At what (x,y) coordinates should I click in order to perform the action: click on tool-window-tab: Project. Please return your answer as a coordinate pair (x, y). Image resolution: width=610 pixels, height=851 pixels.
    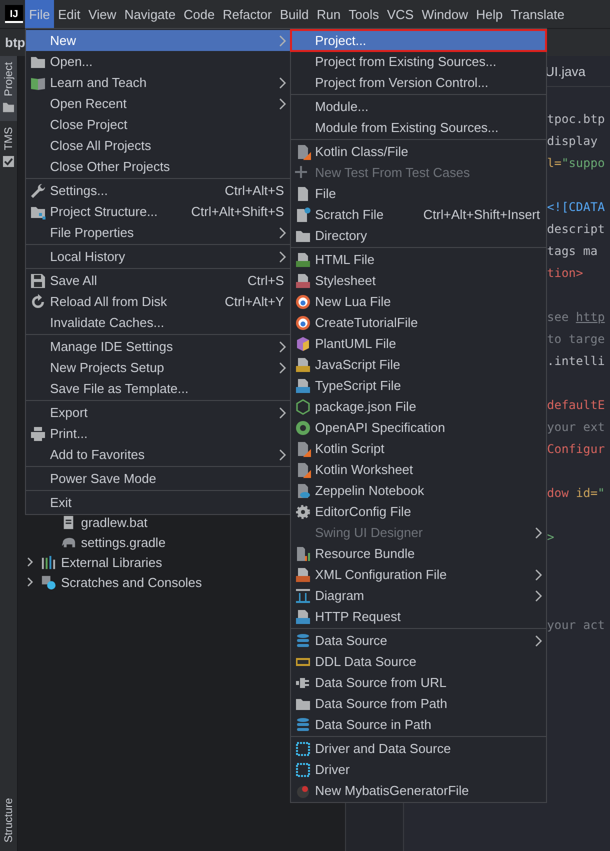
    Looking at the image, I should click on (8, 89).